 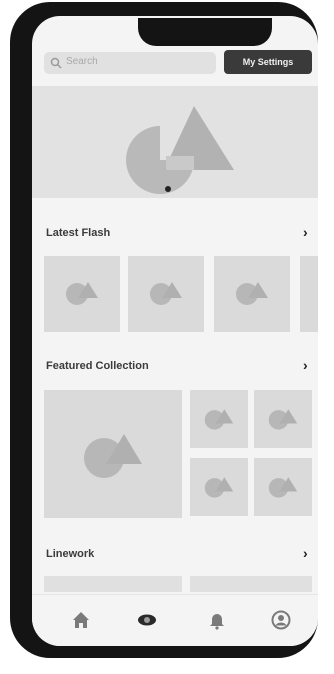 What do you see at coordinates (268, 62) in the screenshot?
I see `my-settings-button: My Settings` at bounding box center [268, 62].